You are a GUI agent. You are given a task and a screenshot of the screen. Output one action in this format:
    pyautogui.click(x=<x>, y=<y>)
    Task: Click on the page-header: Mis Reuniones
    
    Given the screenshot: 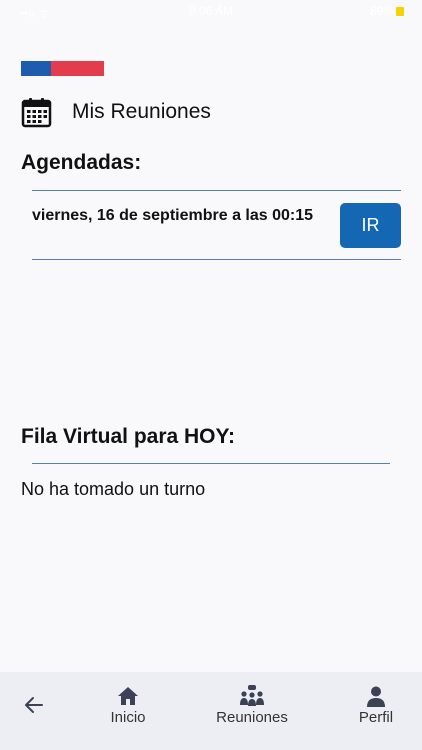 What is the action you would take?
    pyautogui.click(x=116, y=112)
    